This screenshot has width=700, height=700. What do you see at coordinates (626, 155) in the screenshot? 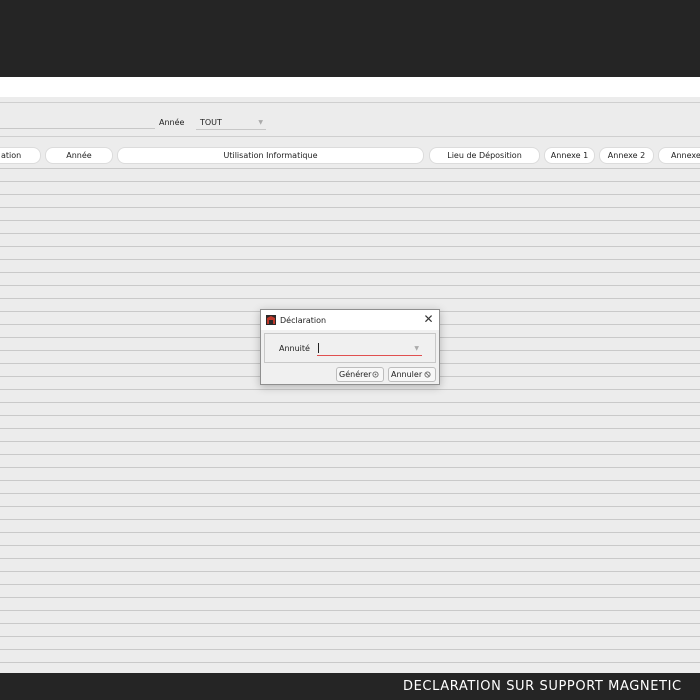
I see `column-header-annexe-2: Annexe 2` at bounding box center [626, 155].